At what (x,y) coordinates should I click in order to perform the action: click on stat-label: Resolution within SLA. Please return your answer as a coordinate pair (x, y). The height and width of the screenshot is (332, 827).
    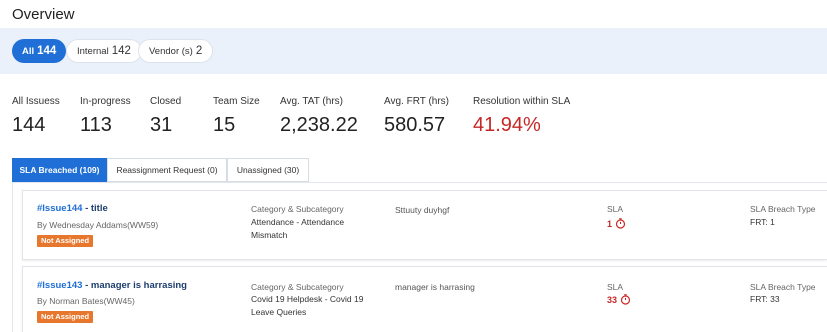
    Looking at the image, I should click on (522, 101).